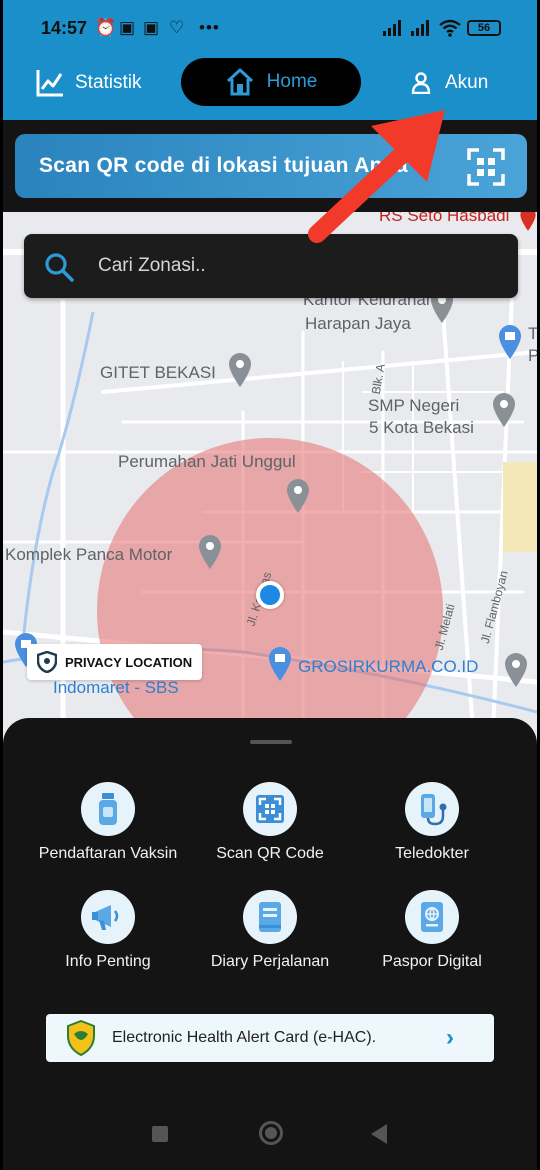 This screenshot has height=1170, width=540. I want to click on search-icon, so click(59, 267).